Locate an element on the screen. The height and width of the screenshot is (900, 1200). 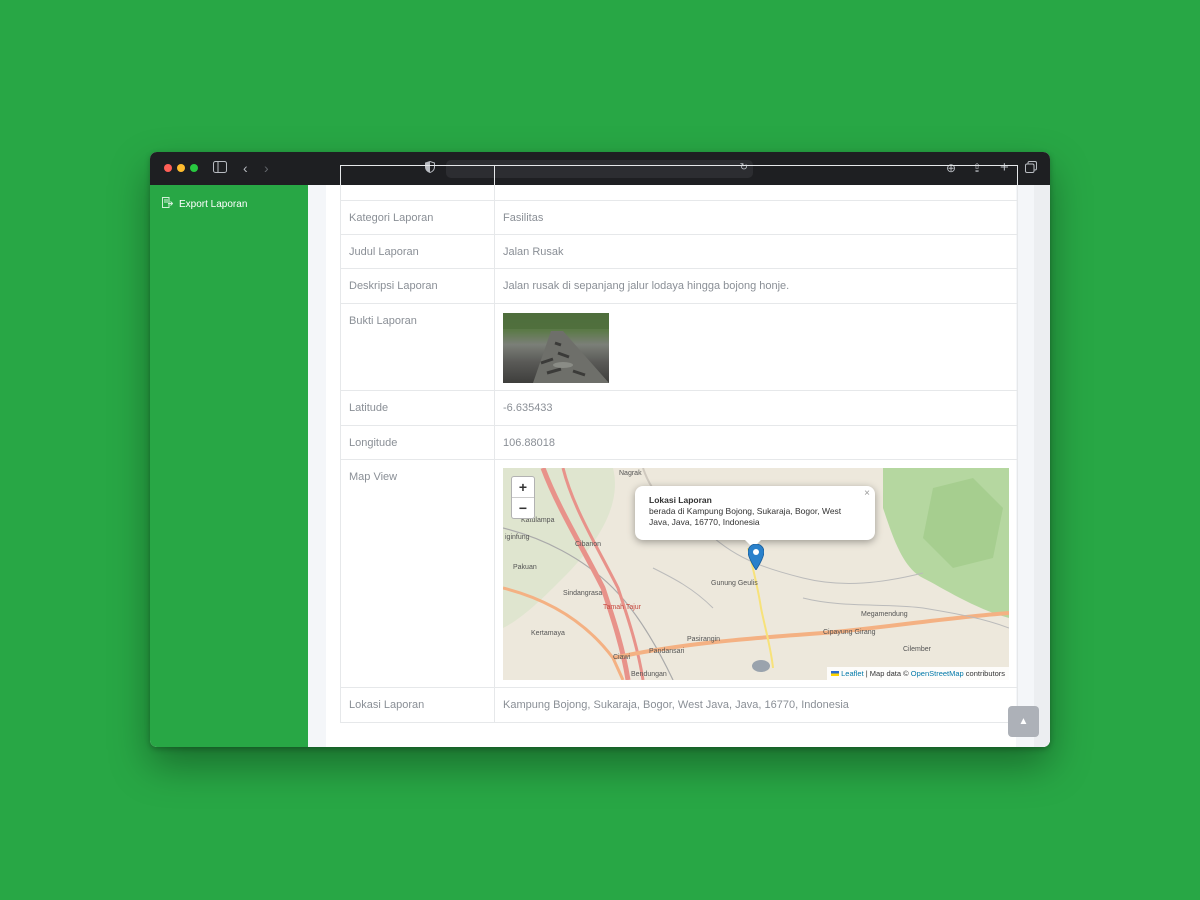
map-place-label: Kertamaya is located at coordinates (548, 633).